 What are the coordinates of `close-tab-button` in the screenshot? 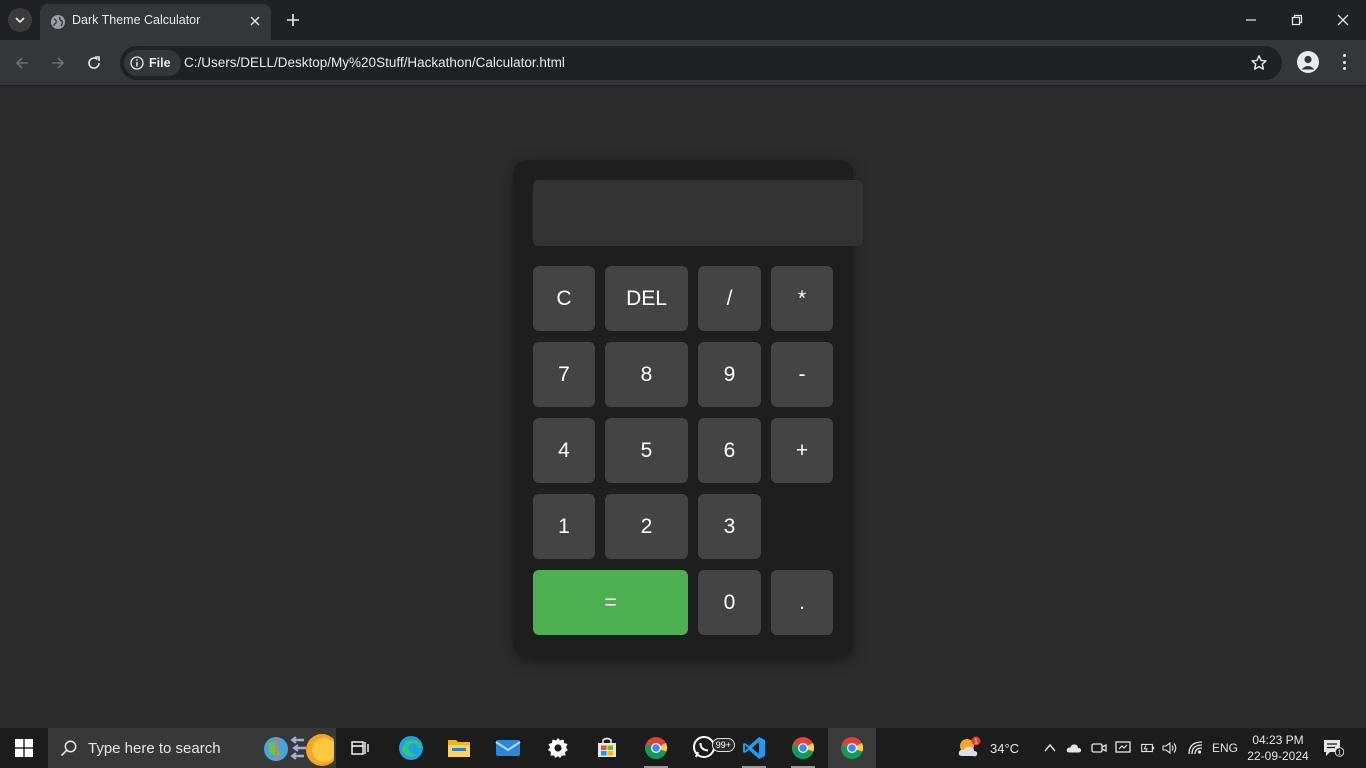 It's located at (255, 21).